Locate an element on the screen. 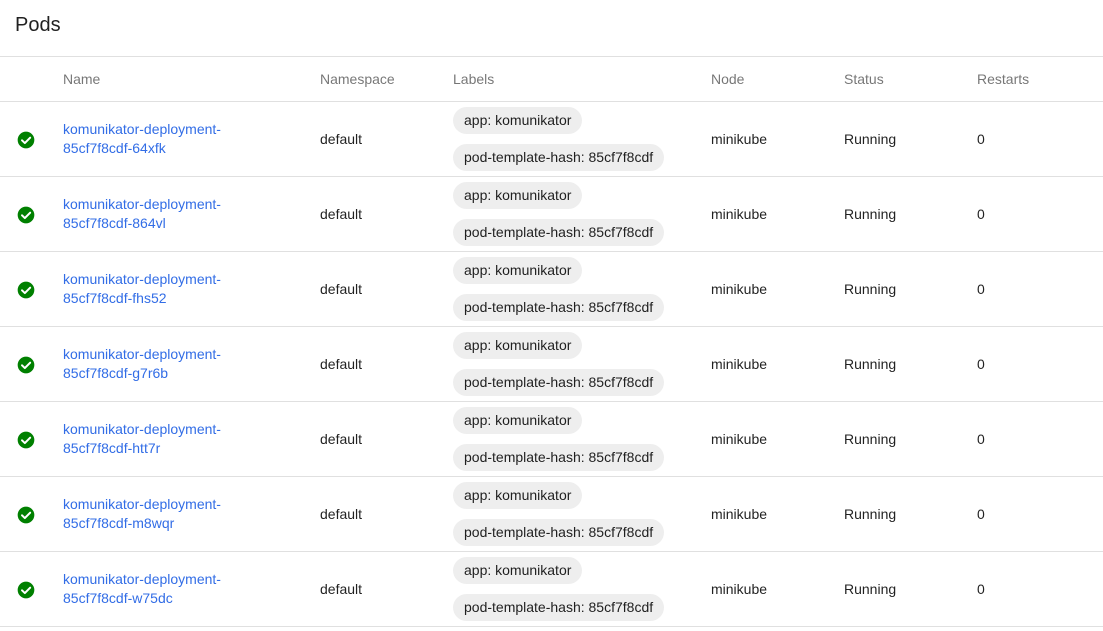 This screenshot has height=631, width=1103. pod-name-line2: 85cf7f8cdf-g7r6b is located at coordinates (116, 372).